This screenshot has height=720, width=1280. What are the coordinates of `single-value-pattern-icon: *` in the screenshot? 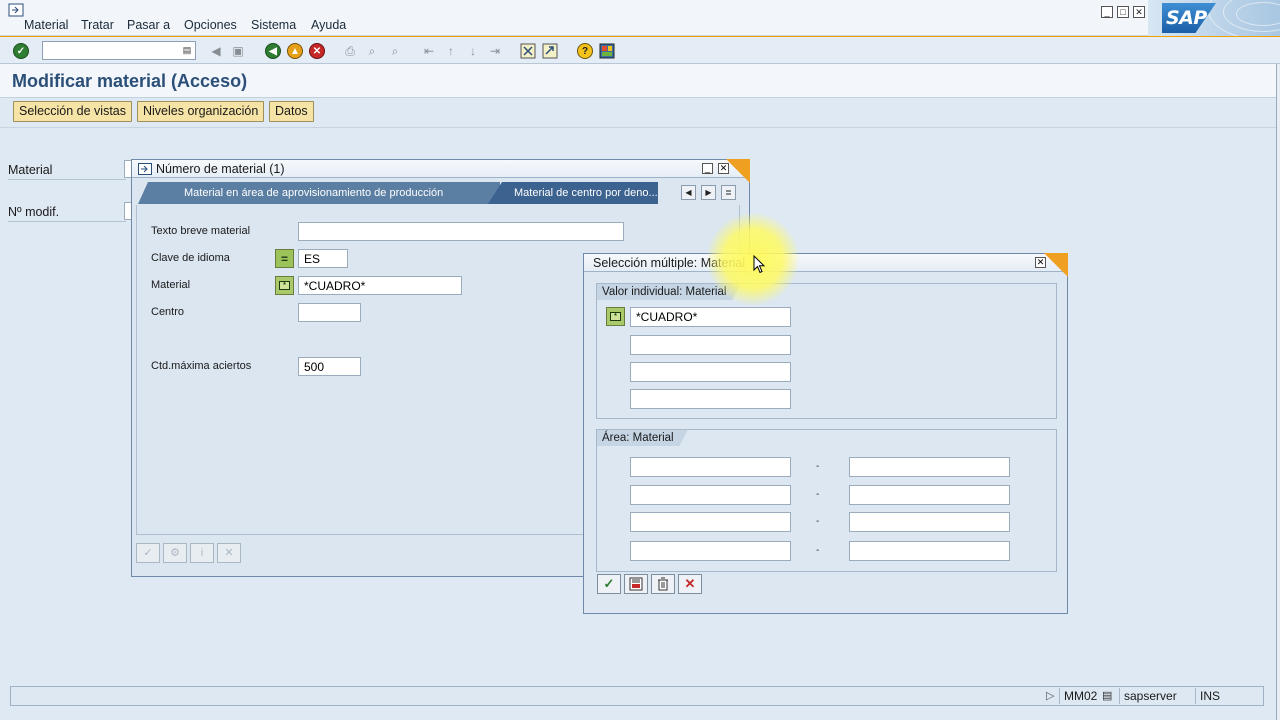 It's located at (615, 316).